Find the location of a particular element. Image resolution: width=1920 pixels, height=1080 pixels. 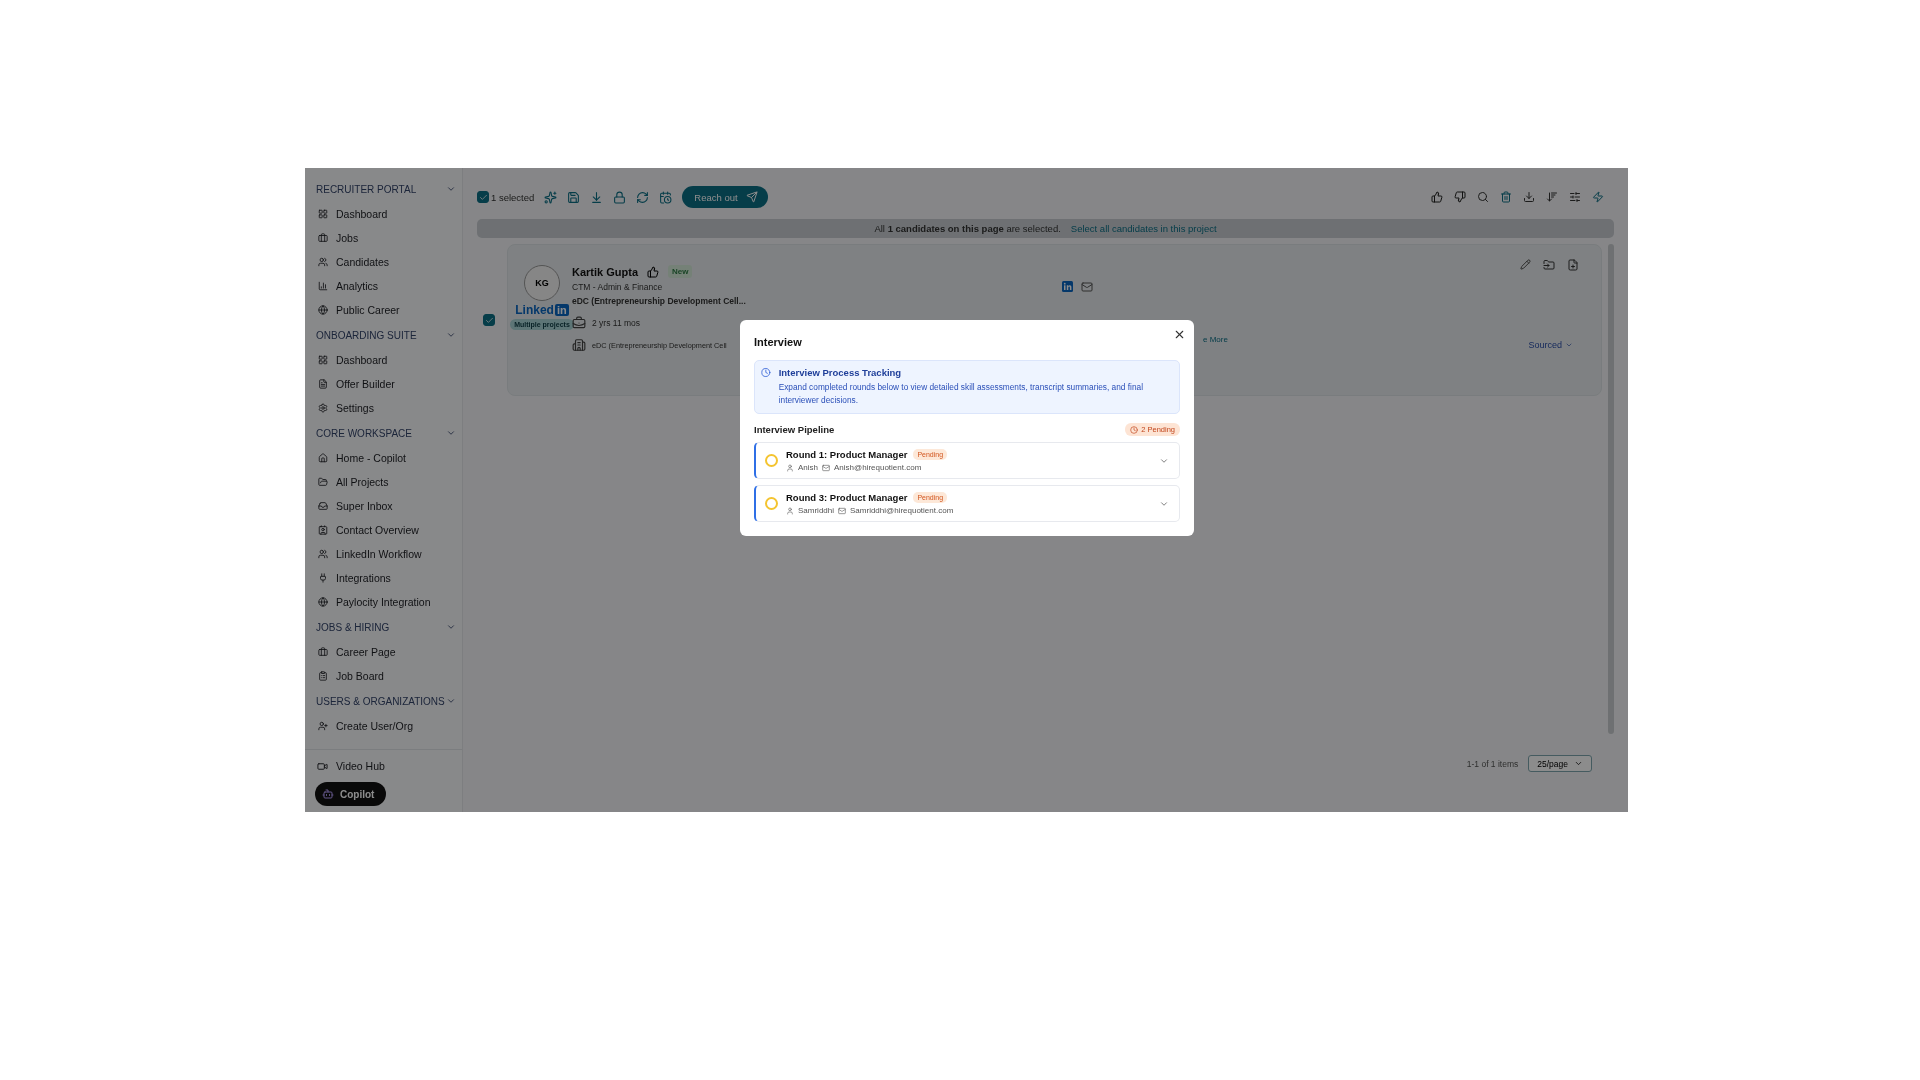

save-icon is located at coordinates (574, 197).